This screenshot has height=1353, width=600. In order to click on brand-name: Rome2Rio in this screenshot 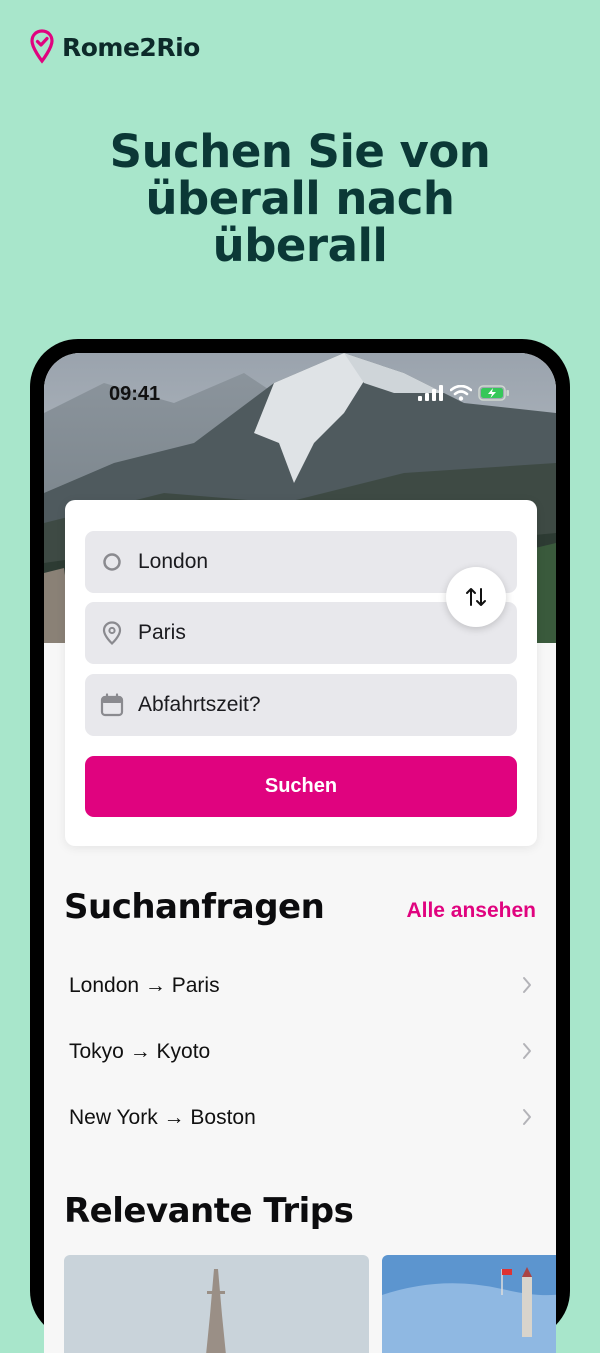, I will do `click(131, 47)`.